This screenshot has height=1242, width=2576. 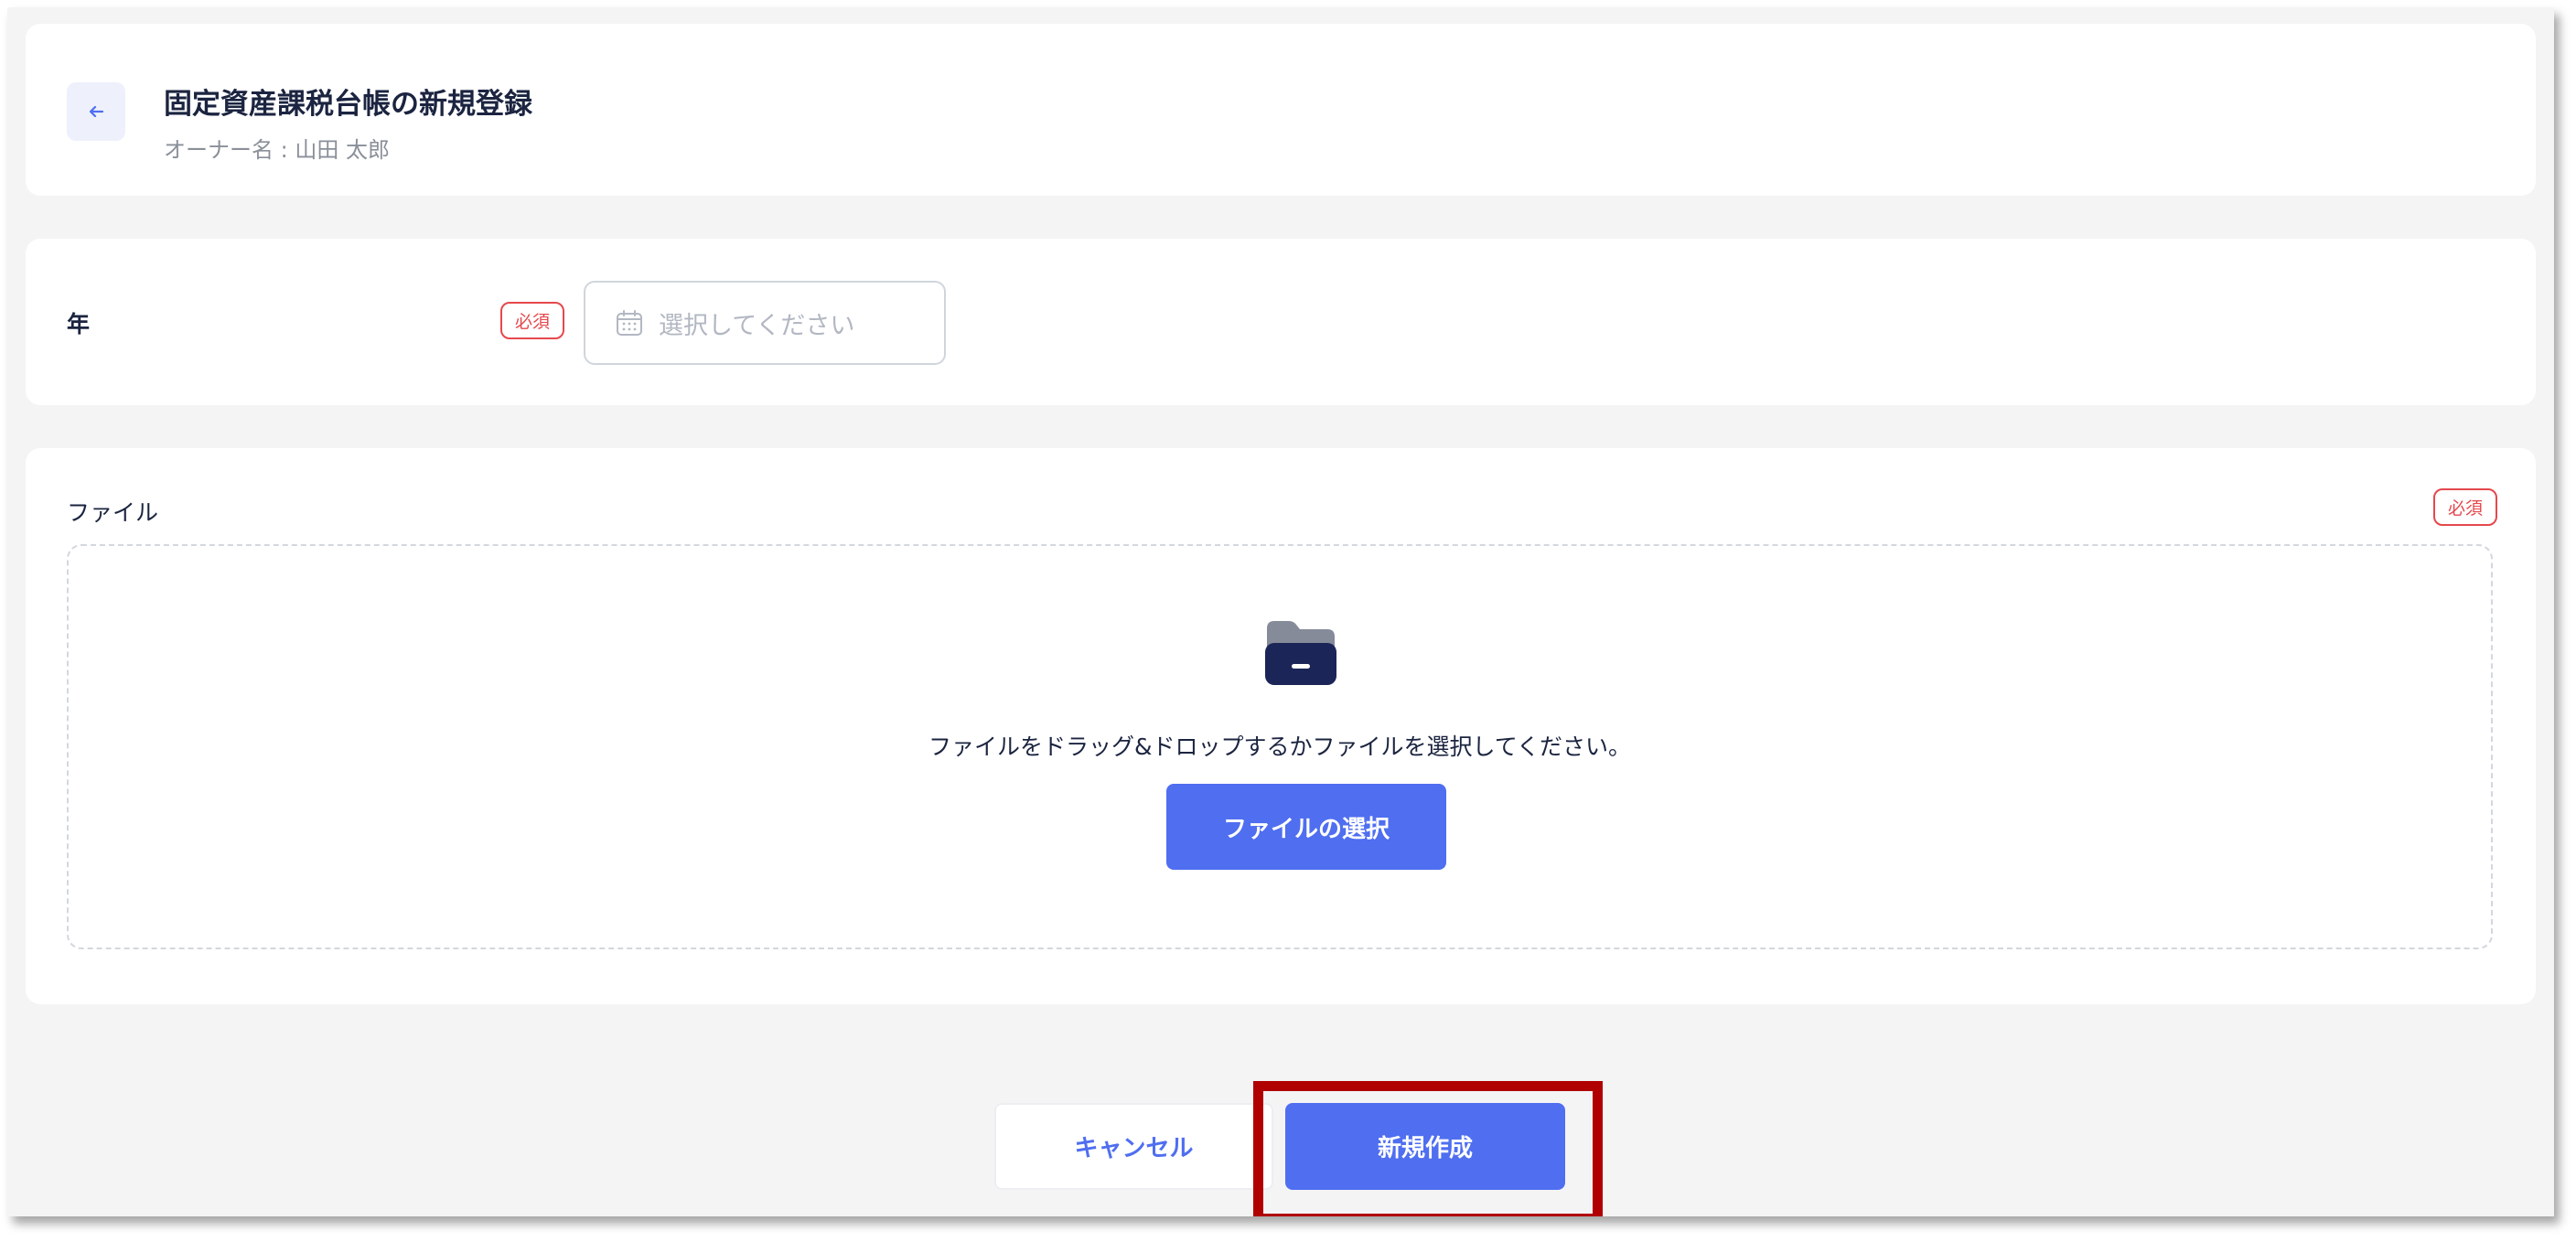 I want to click on drop-instruction: ファイルをドラッグ&ドロップするかファイルを選択してください。, so click(x=1280, y=746).